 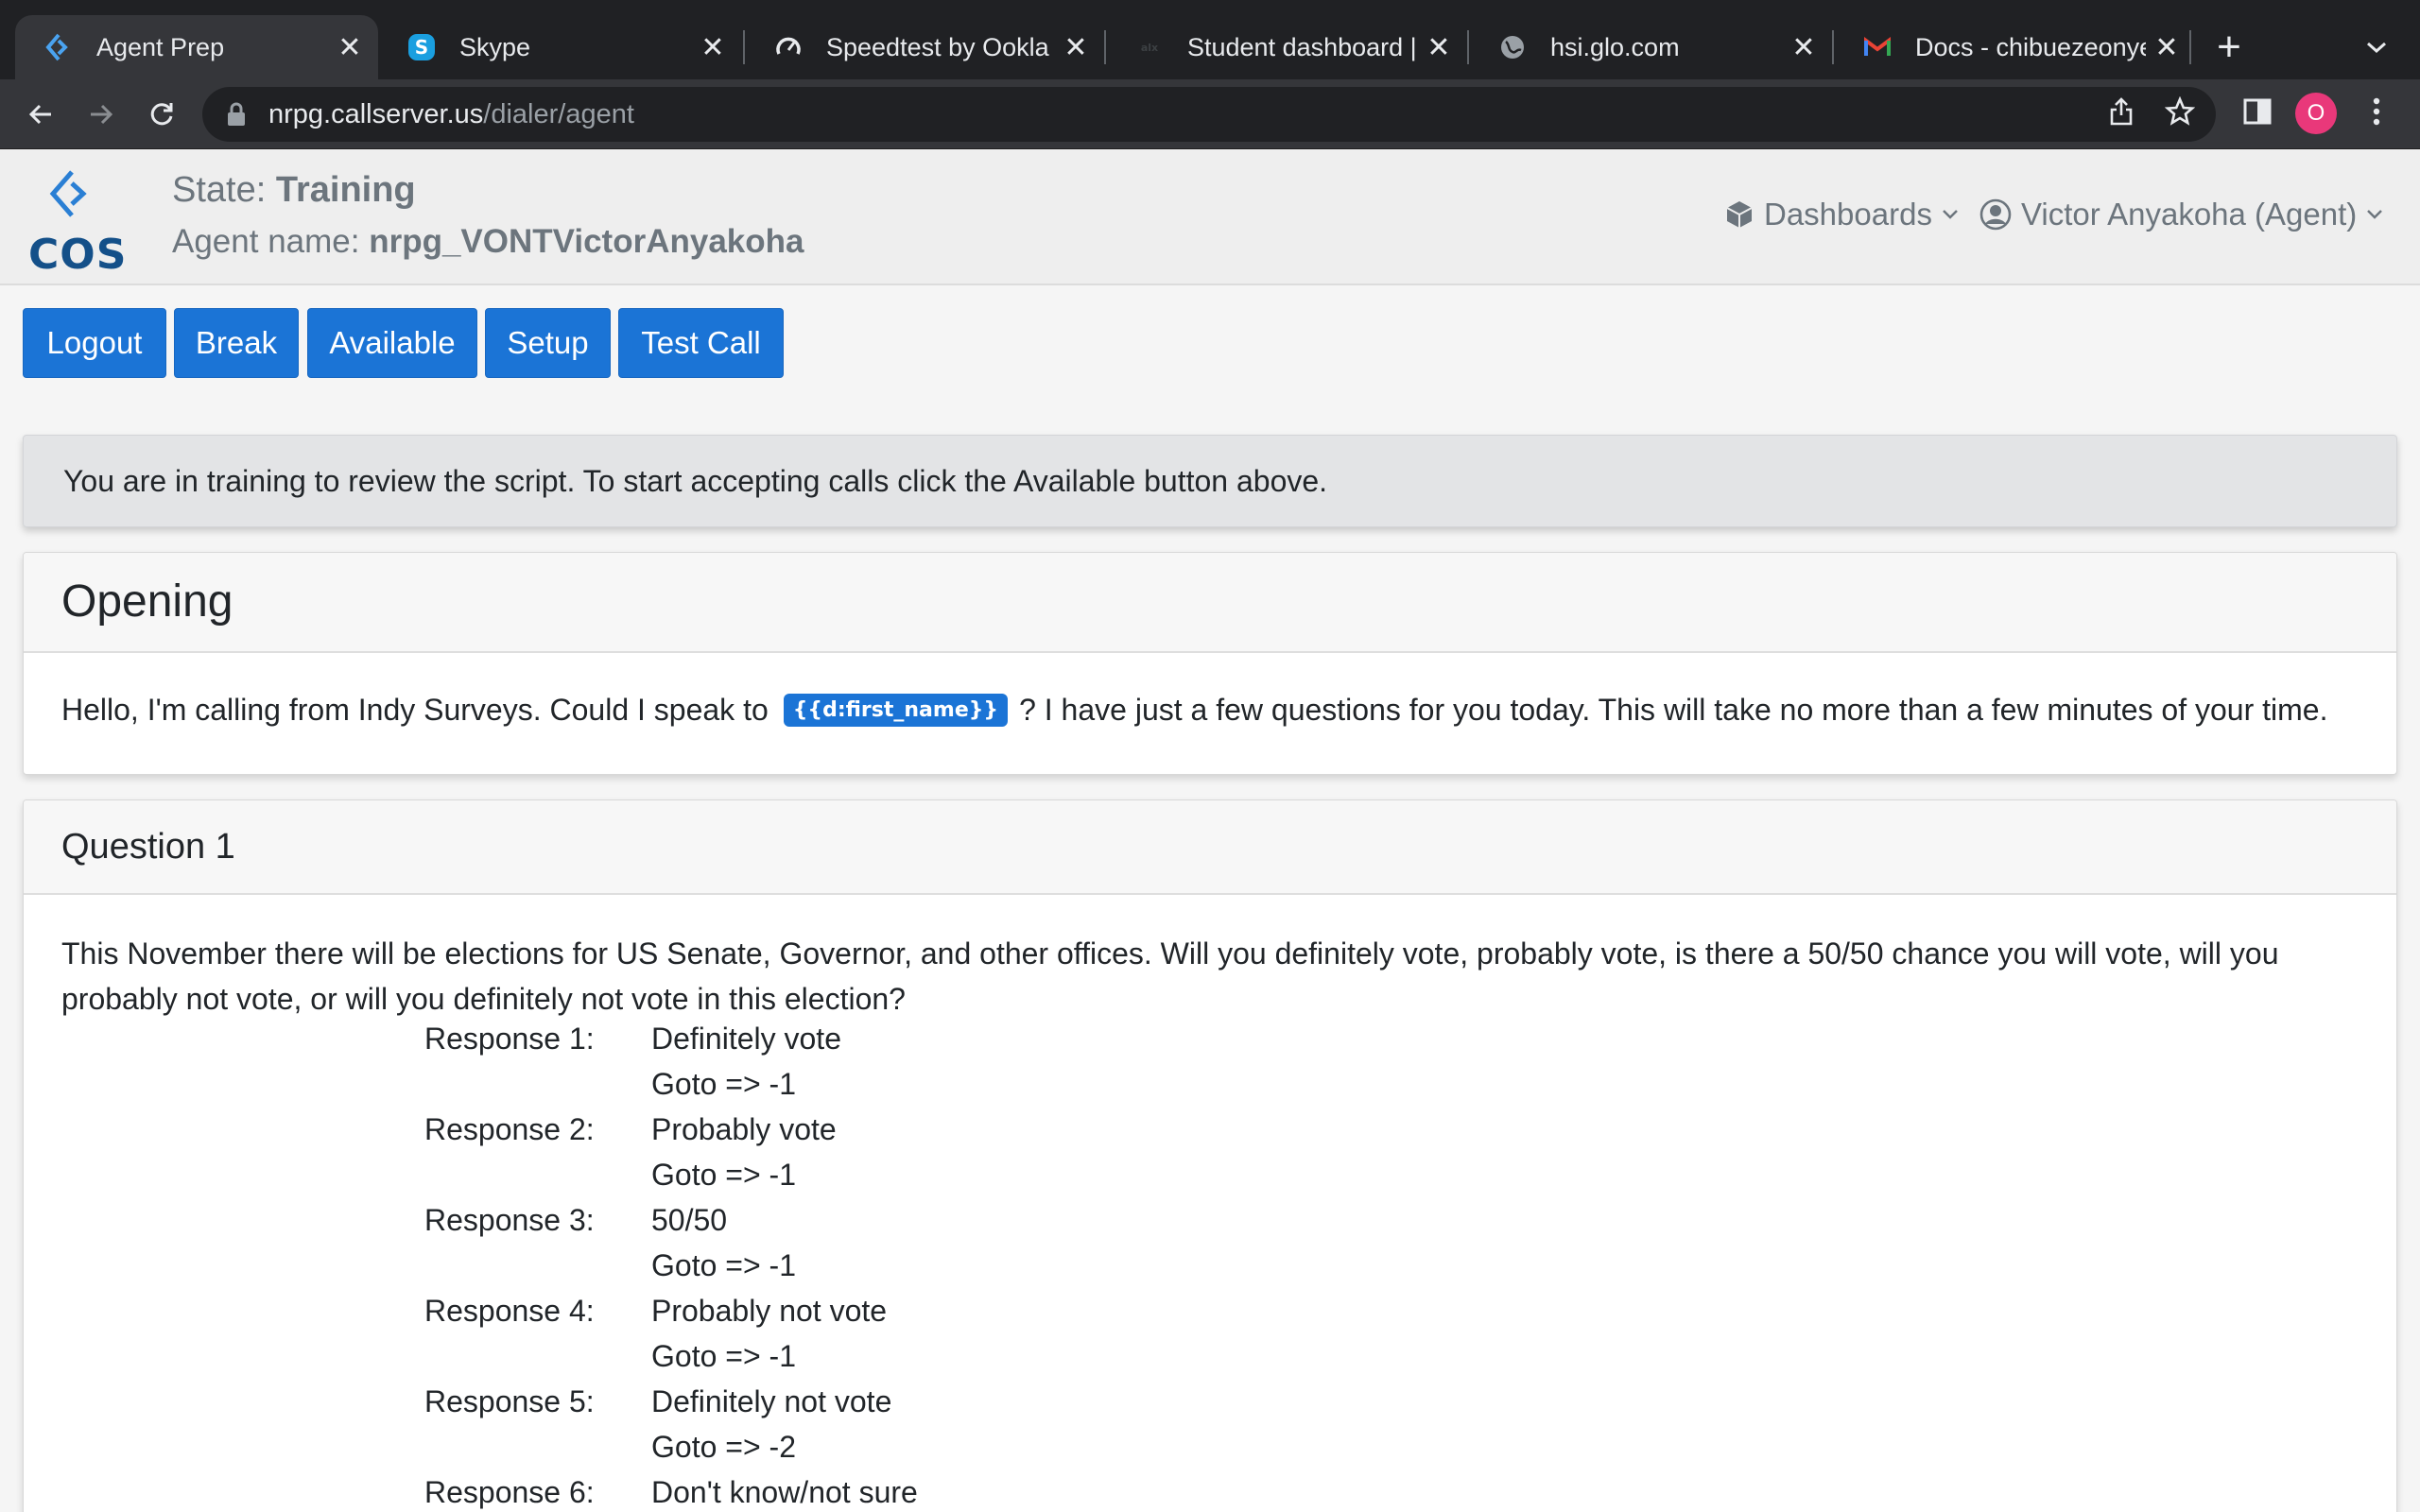 What do you see at coordinates (896, 710) in the screenshot?
I see `first-name-token: {{d:first_name}}` at bounding box center [896, 710].